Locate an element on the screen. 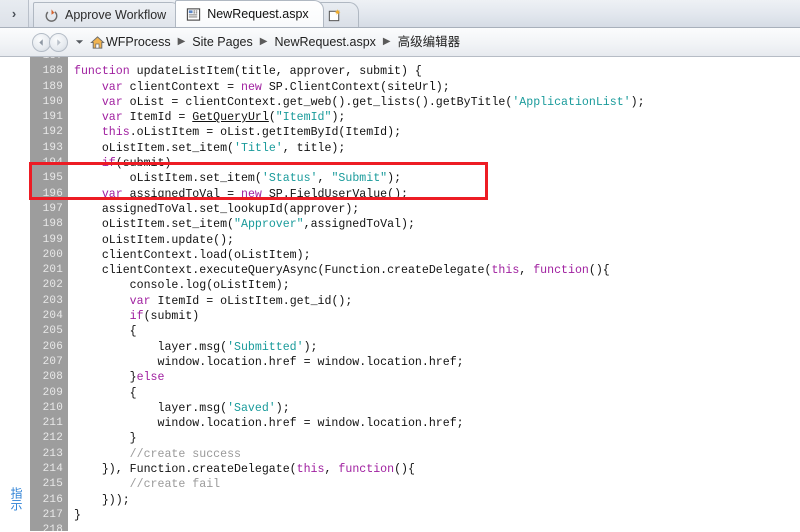 The image size is (800, 532). code-token: "Submit" is located at coordinates (359, 179).